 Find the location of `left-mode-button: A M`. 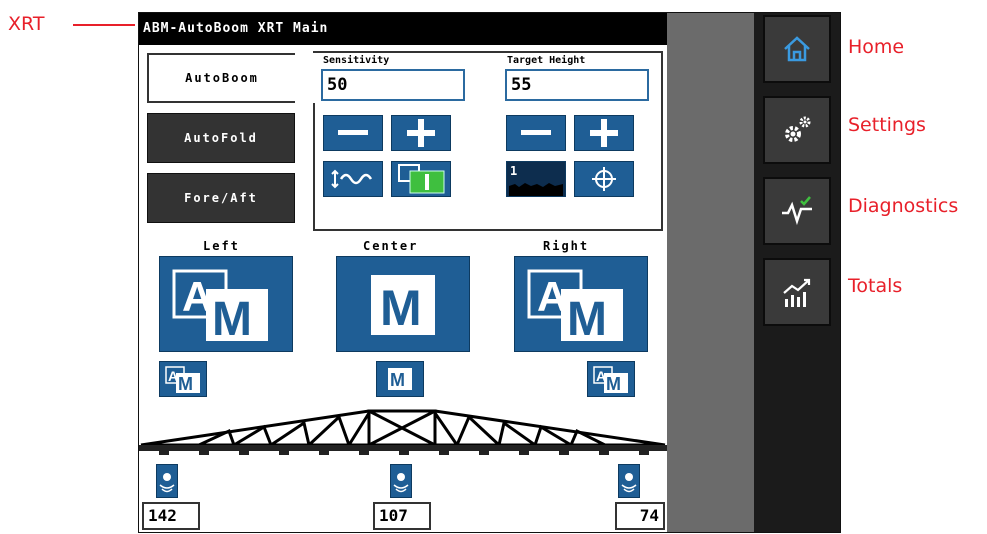

left-mode-button: A M is located at coordinates (226, 304).